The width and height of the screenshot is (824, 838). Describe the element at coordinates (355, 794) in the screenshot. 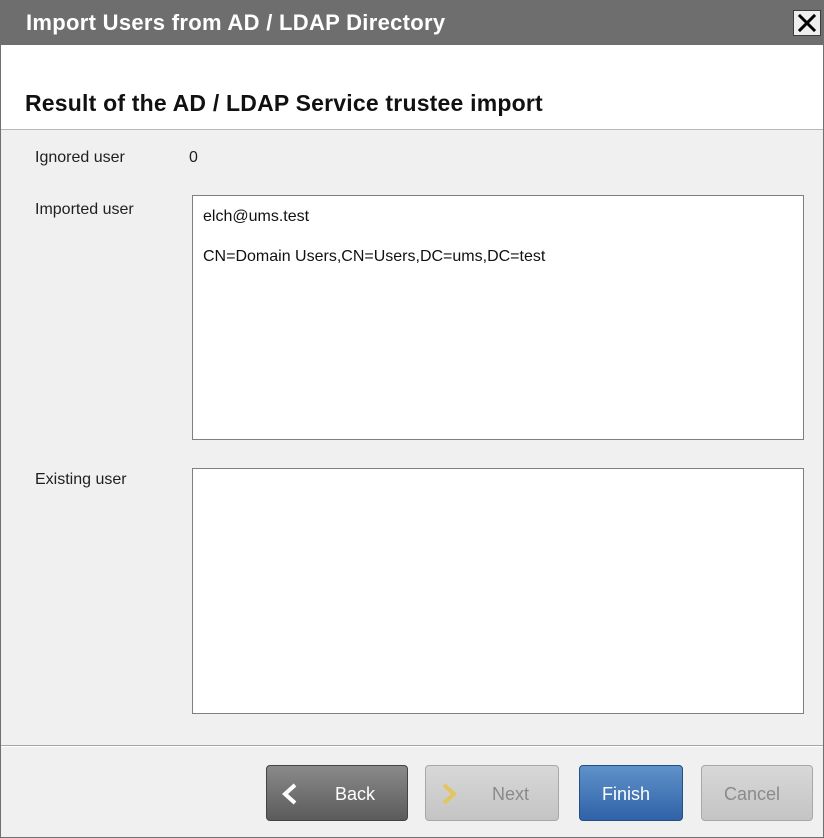

I see `back-button-label: Back` at that location.